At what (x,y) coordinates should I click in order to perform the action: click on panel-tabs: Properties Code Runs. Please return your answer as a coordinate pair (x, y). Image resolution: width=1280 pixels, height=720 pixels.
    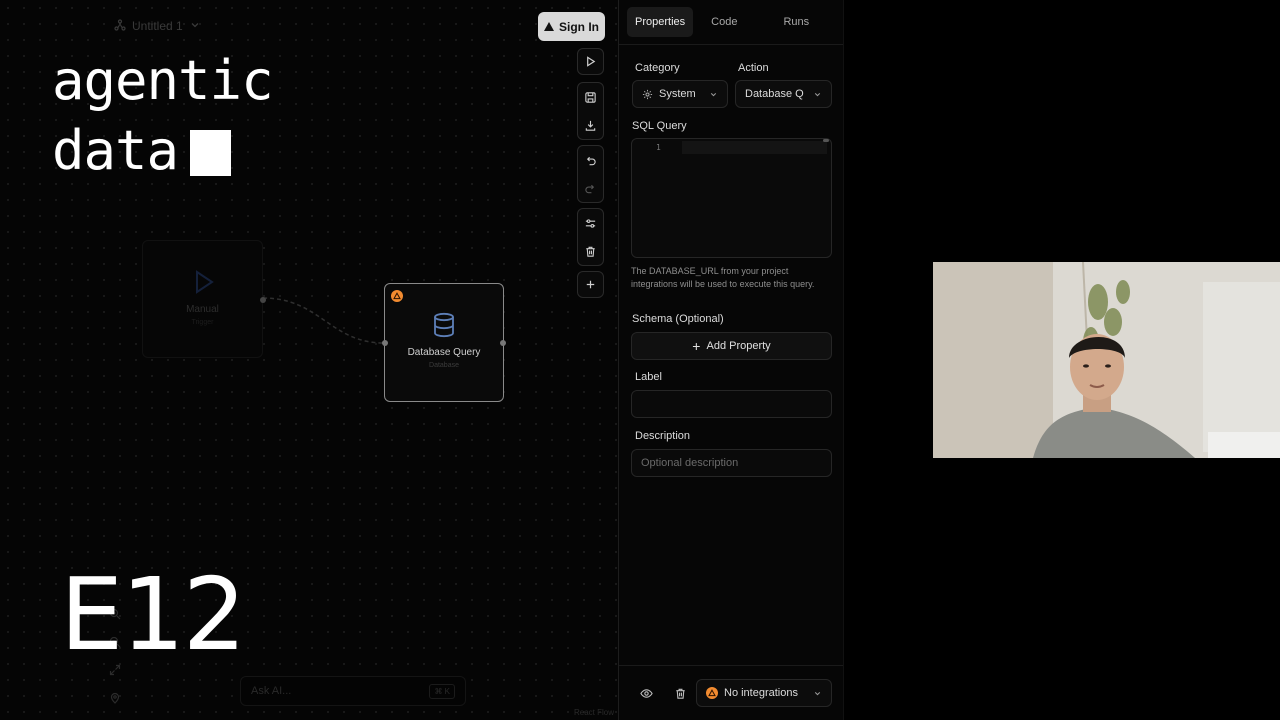
    Looking at the image, I should click on (722, 22).